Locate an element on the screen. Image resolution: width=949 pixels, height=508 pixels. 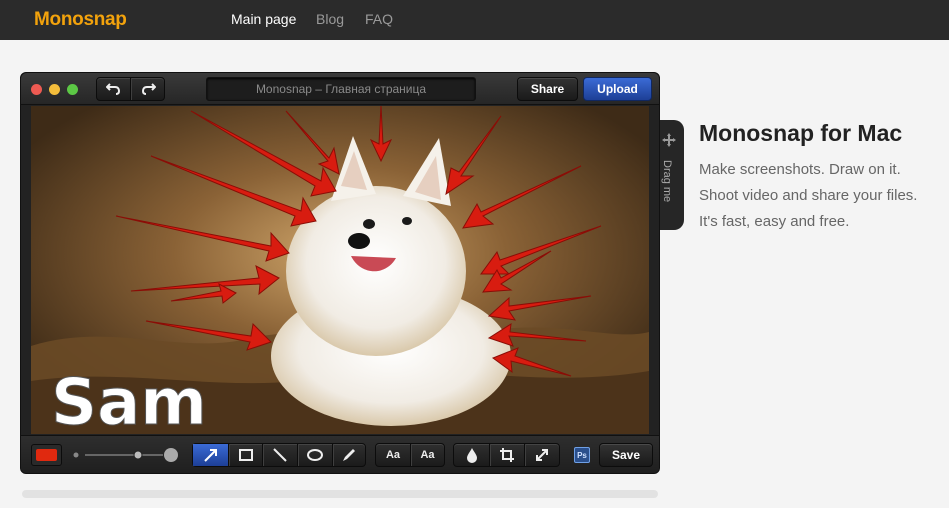
arrow-icon is located at coordinates (210, 455).